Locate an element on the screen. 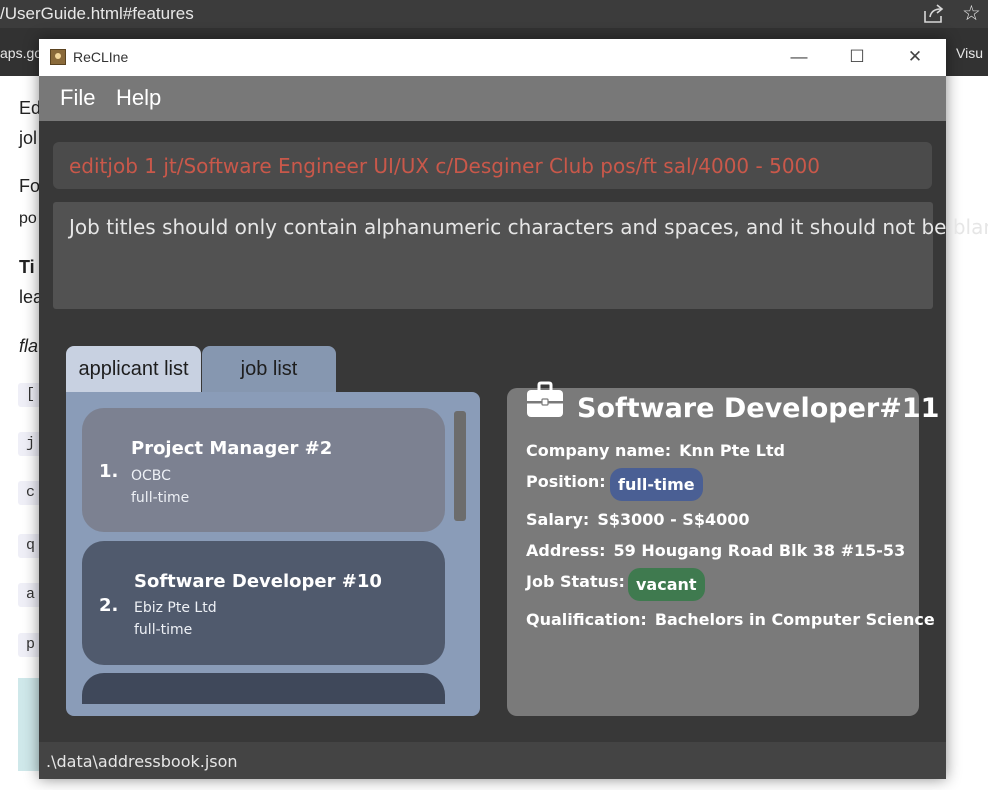 The image size is (988, 790). card-index: 2. is located at coordinates (109, 605).